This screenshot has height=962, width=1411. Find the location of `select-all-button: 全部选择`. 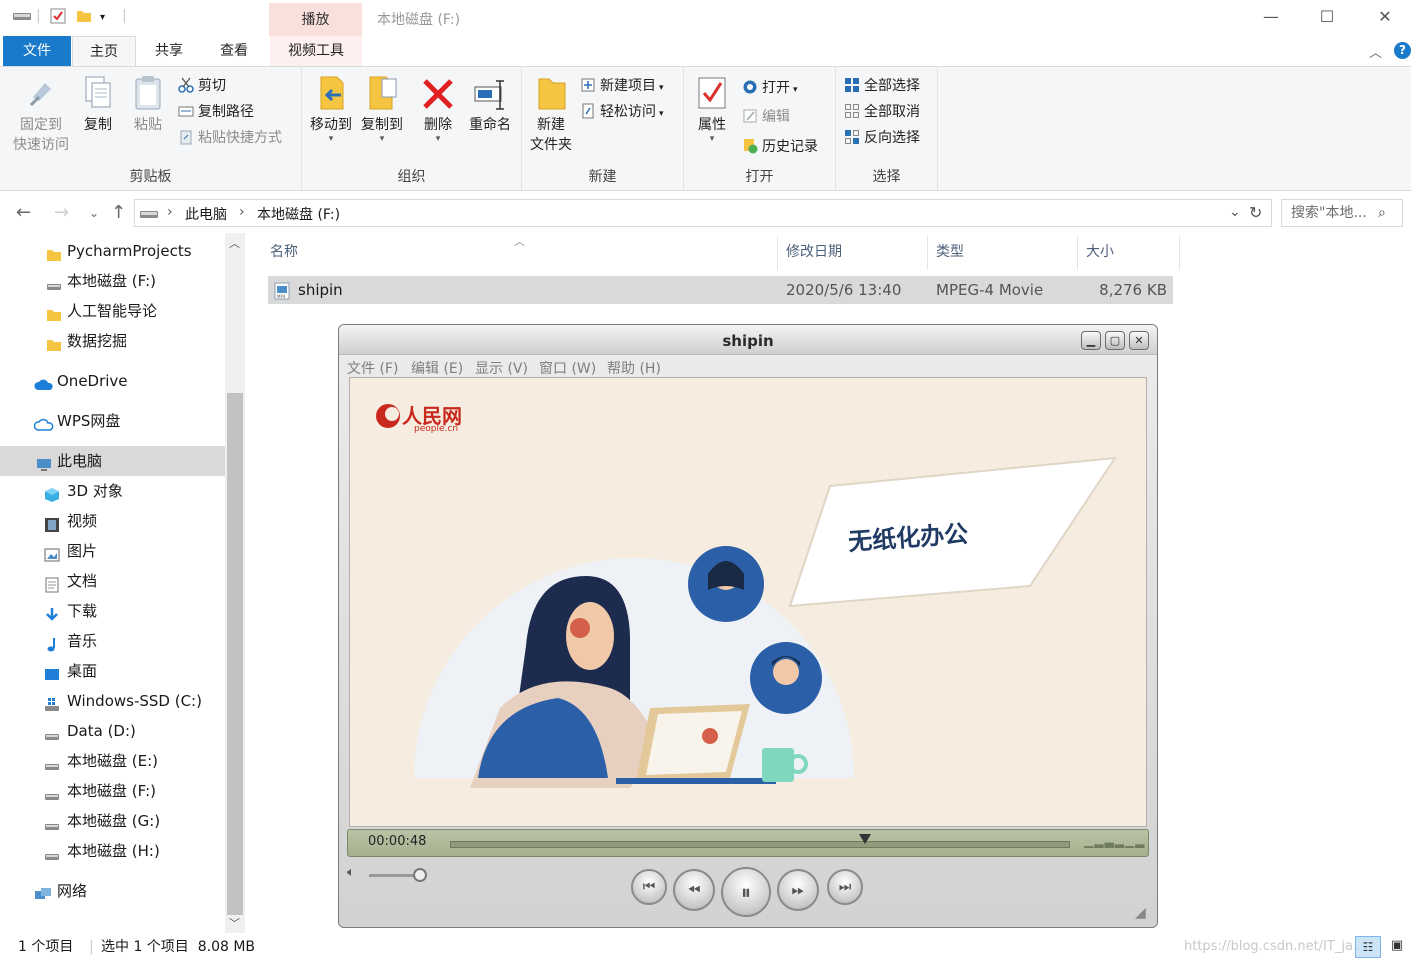

select-all-button: 全部选择 is located at coordinates (882, 86).